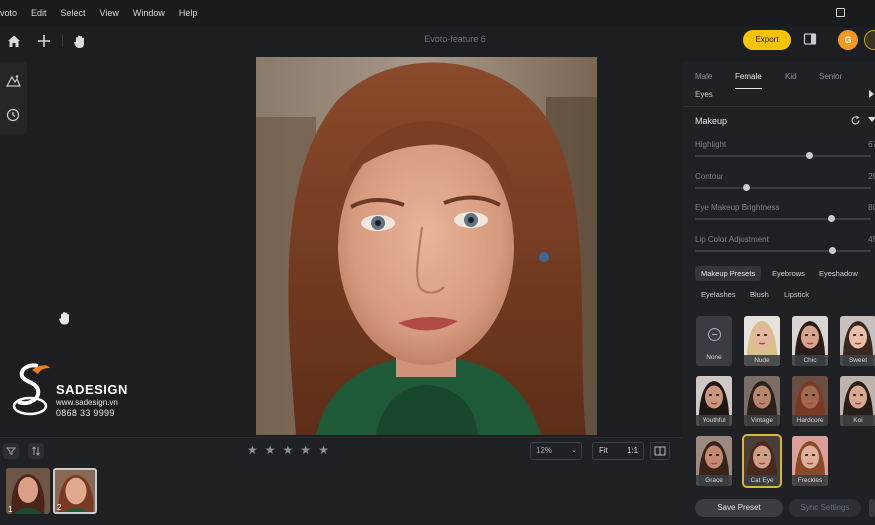  What do you see at coordinates (810, 341) in the screenshot?
I see `preset-chic: Chic` at bounding box center [810, 341].